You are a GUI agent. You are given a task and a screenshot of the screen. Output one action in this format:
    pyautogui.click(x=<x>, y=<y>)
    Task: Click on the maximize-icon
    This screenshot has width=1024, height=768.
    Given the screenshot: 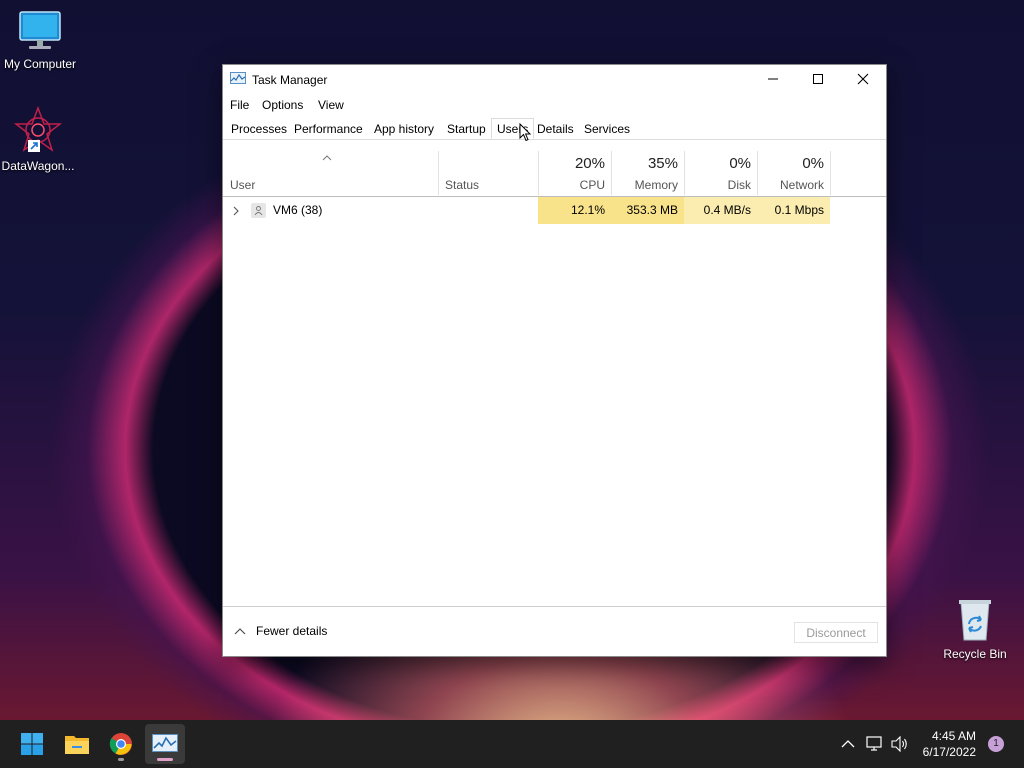 What is the action you would take?
    pyautogui.click(x=818, y=79)
    